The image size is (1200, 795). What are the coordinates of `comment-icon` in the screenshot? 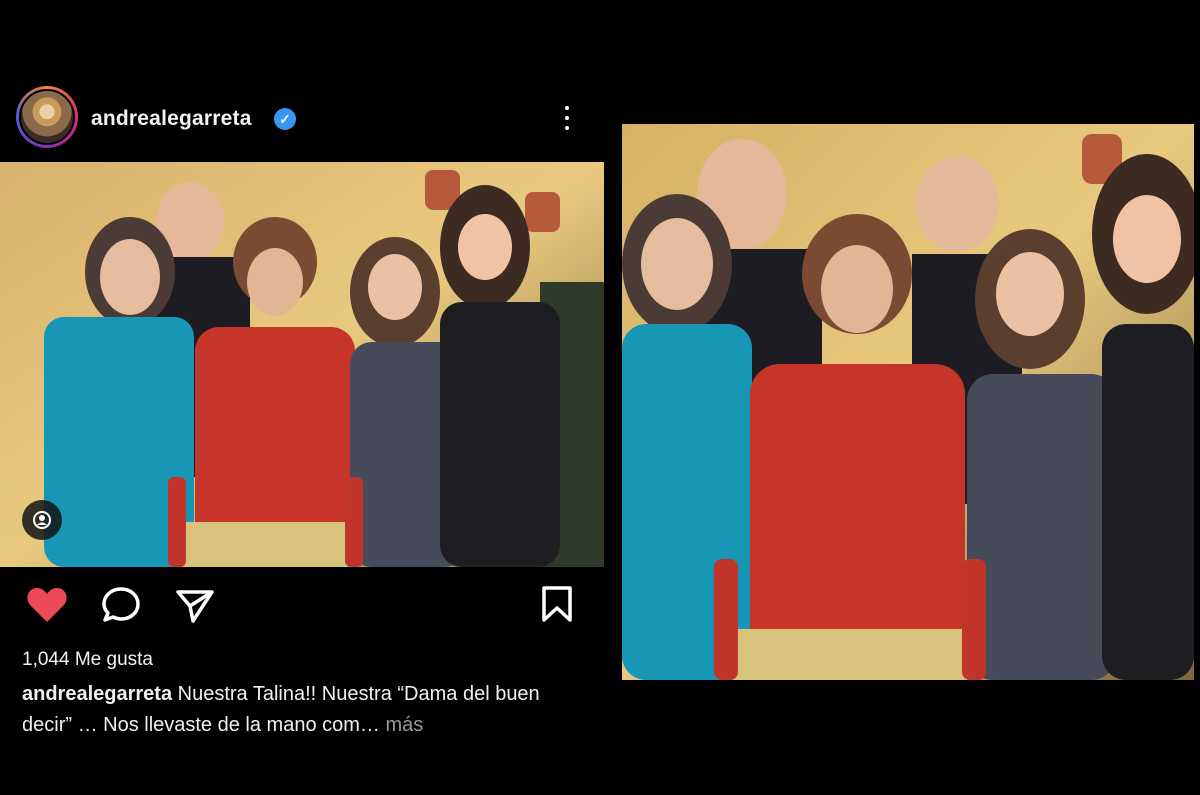 It's located at (121, 605).